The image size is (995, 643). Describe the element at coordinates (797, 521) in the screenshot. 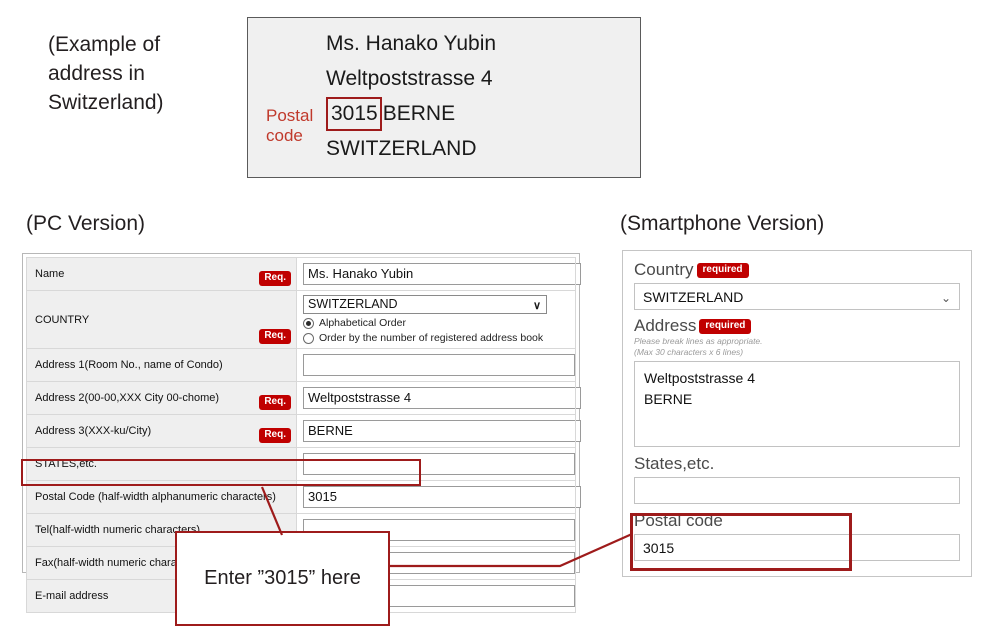

I see `sp-postal-label: Postal code` at that location.